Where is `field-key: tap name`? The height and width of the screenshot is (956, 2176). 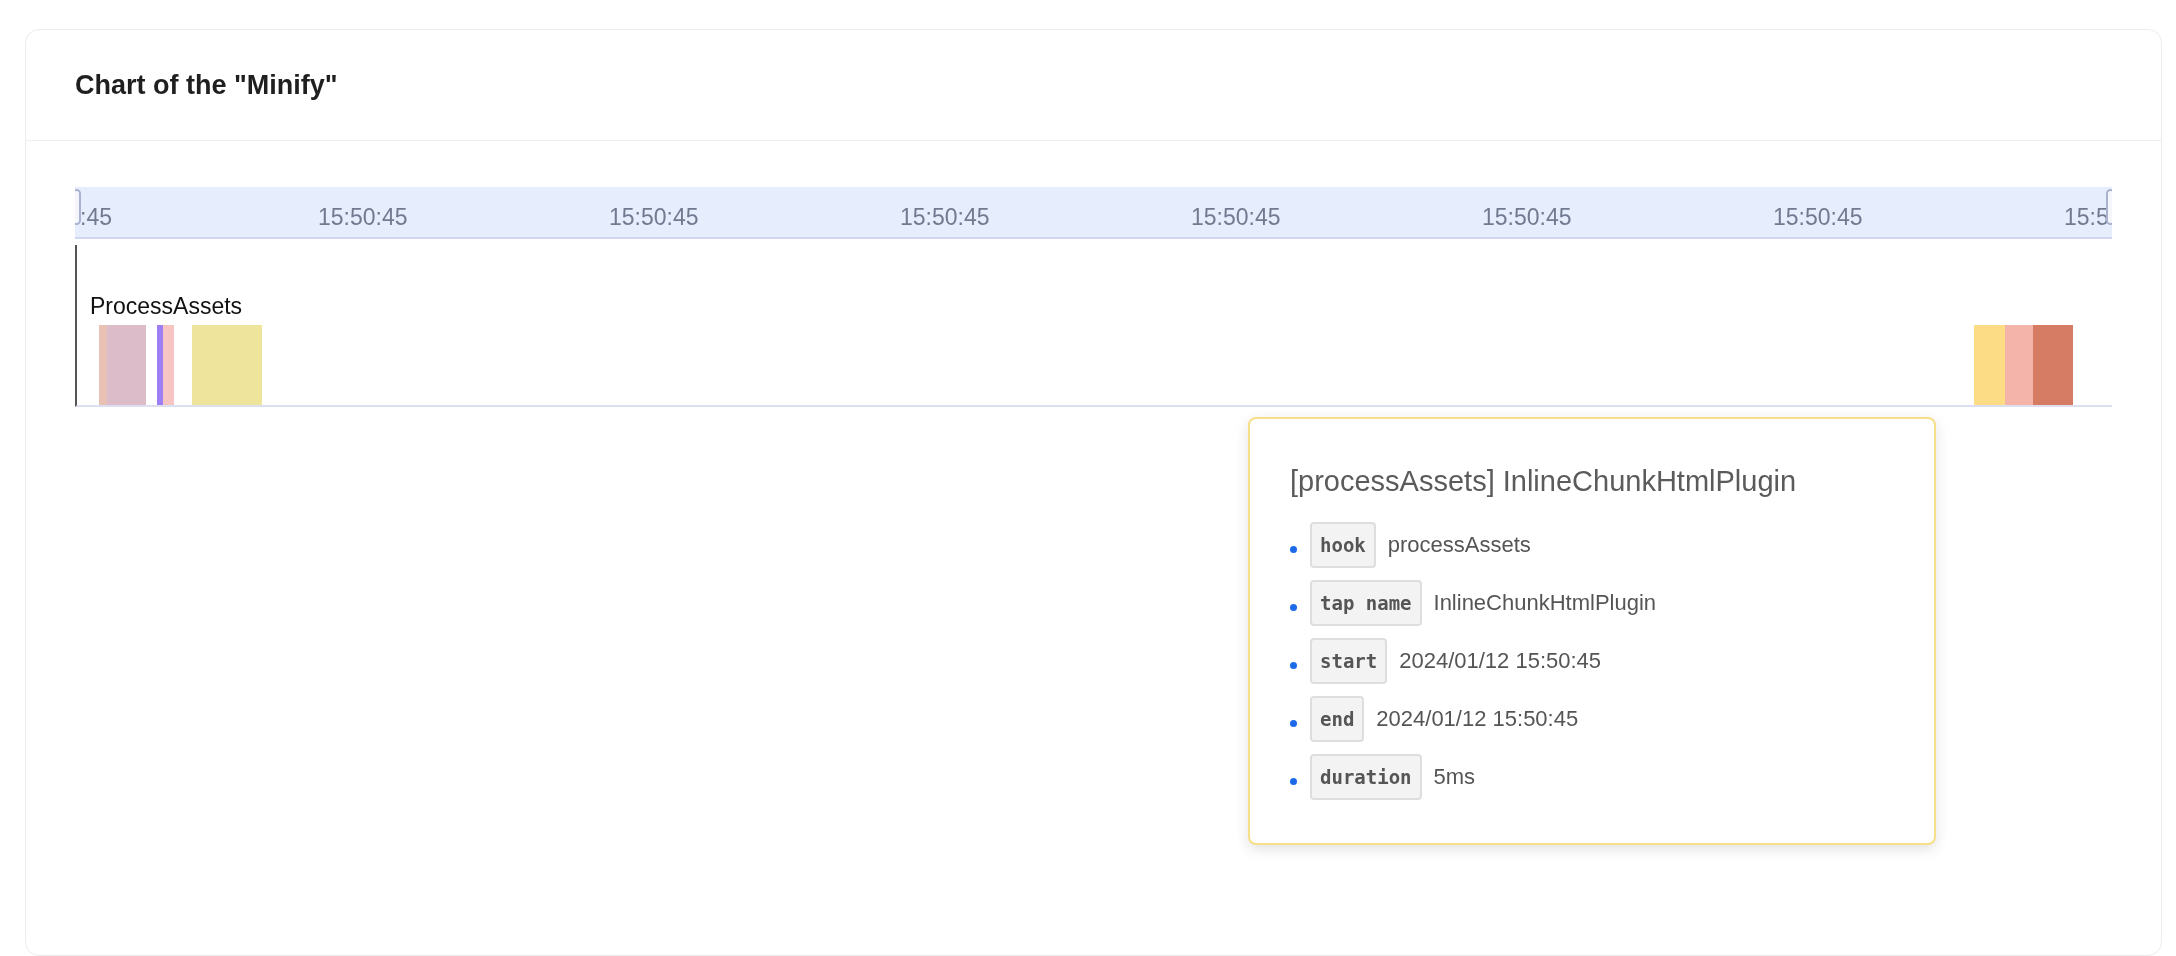
field-key: tap name is located at coordinates (1366, 603).